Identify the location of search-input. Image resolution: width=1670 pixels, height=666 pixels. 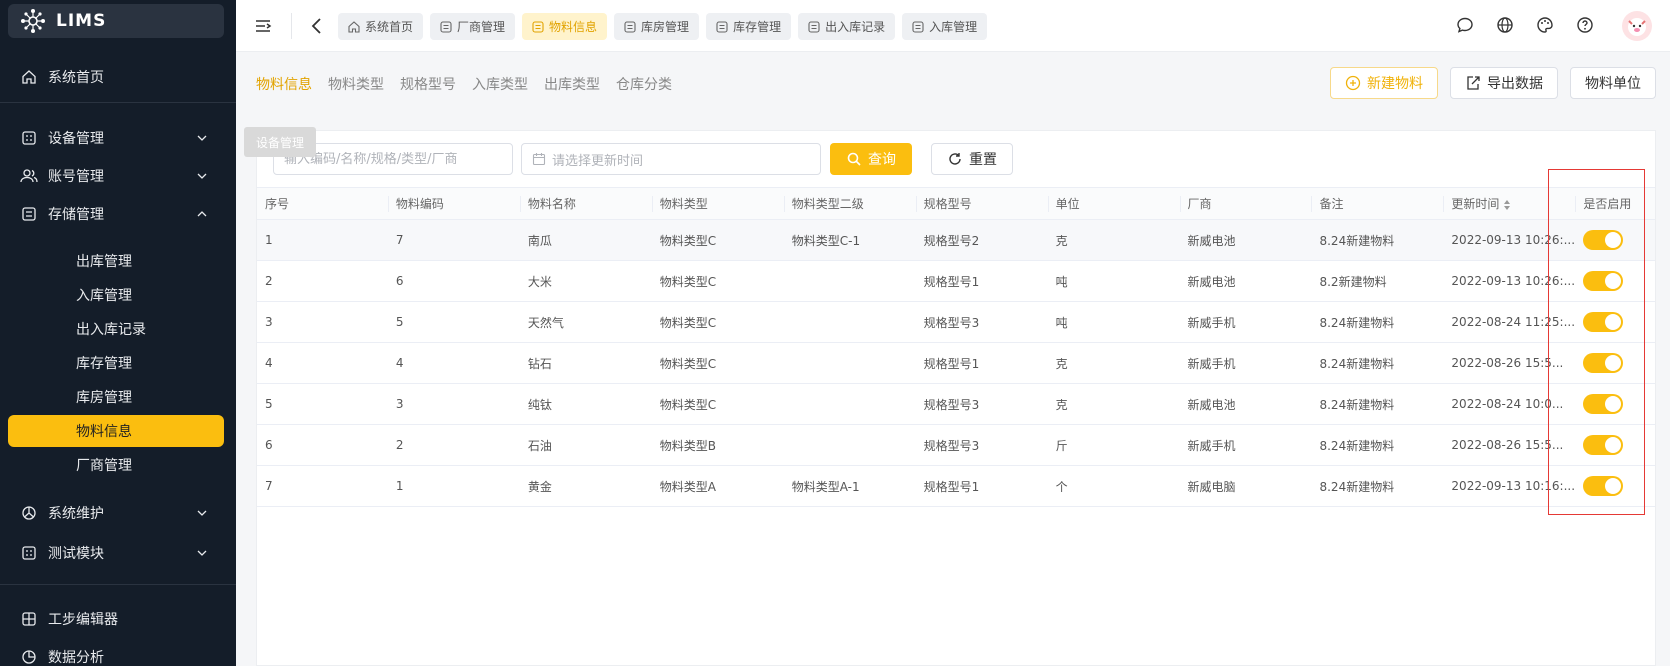
(398, 159).